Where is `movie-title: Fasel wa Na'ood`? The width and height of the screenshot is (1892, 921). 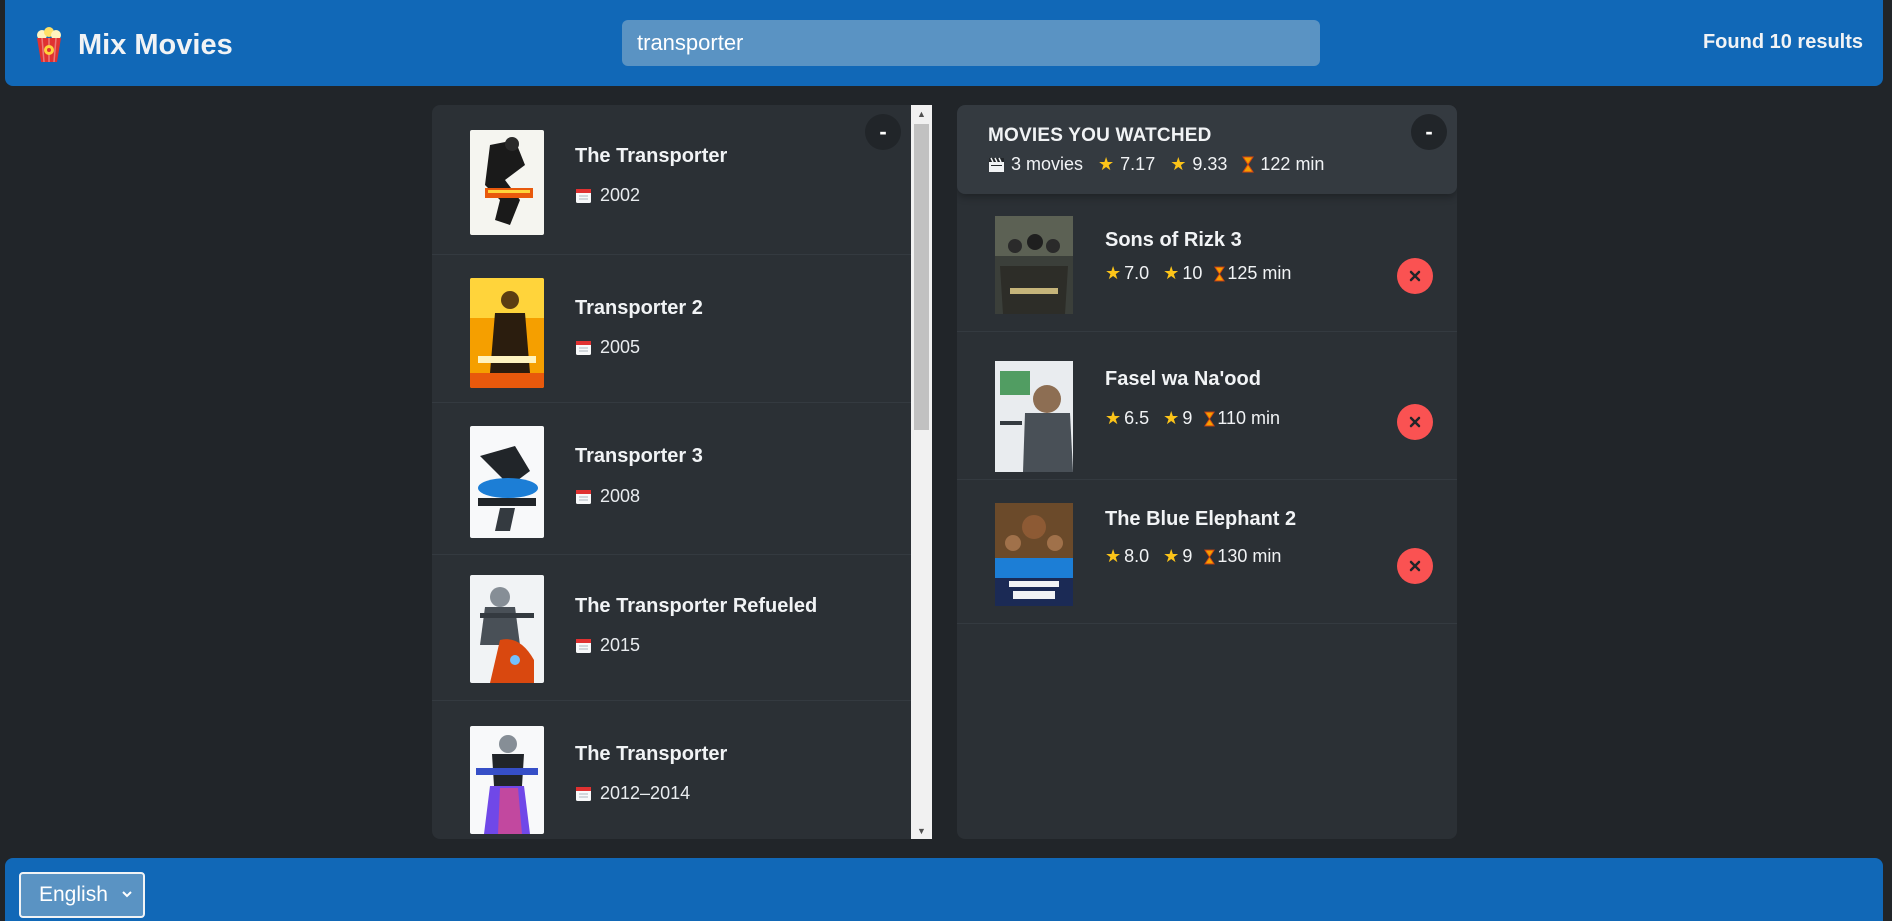 movie-title: Fasel wa Na'ood is located at coordinates (1183, 379).